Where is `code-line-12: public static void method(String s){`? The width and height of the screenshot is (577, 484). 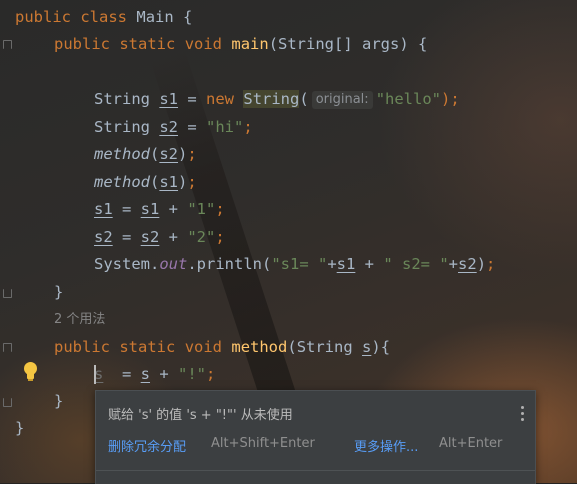 code-line-12: public static void method(String s){ is located at coordinates (222, 347).